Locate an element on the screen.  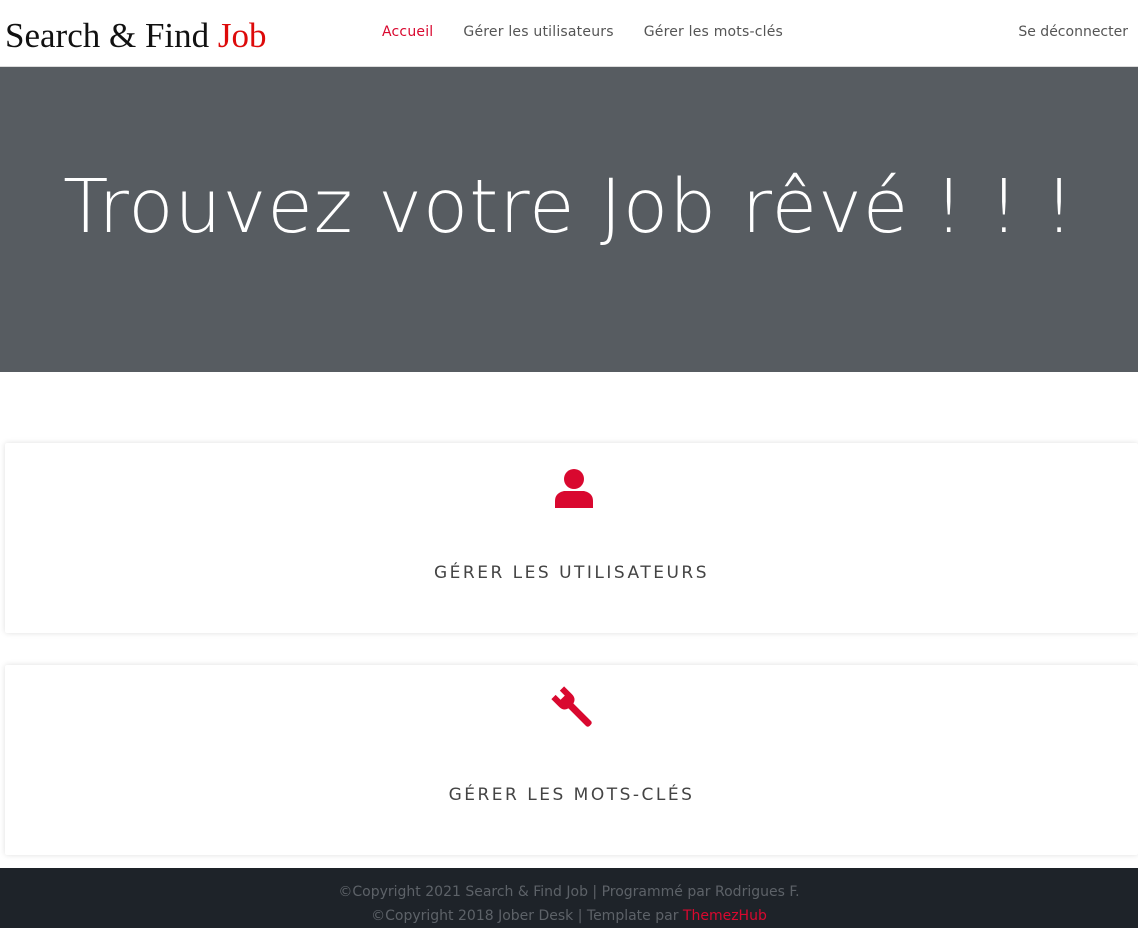
nav-item-gerer-utilisateurs: Gérer les utilisateurs is located at coordinates (538, 32).